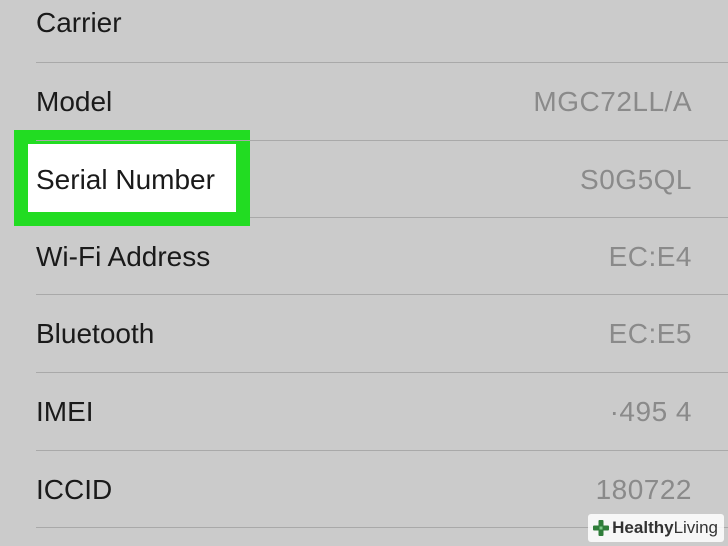 The image size is (728, 546). I want to click on row-carrier: Carrier, so click(364, 30).